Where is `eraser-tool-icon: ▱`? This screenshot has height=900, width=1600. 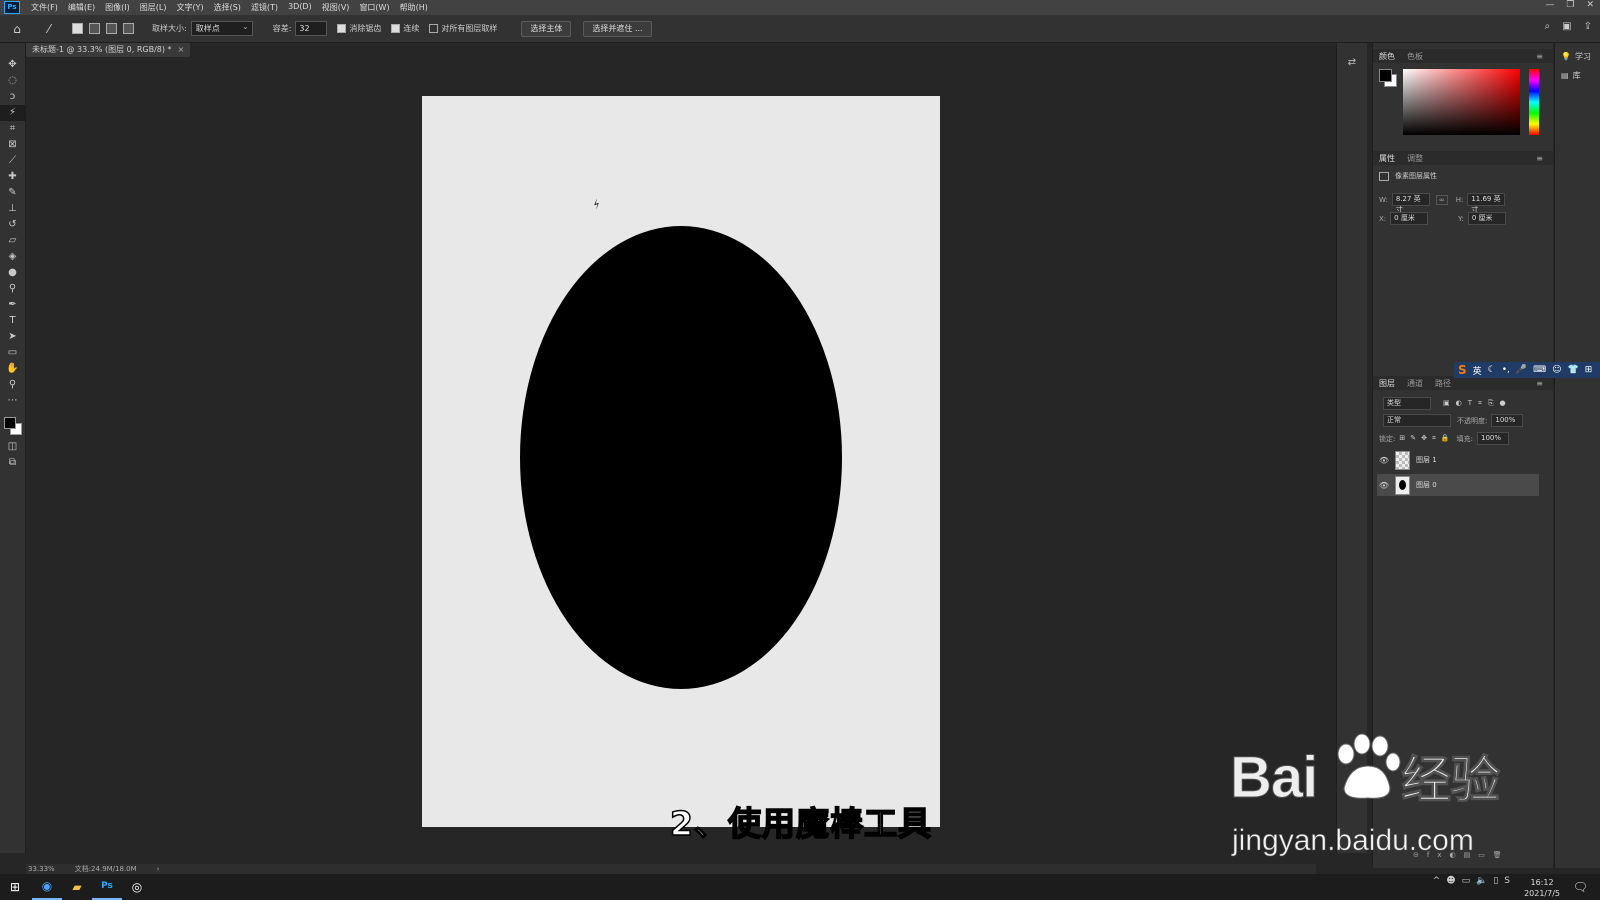 eraser-tool-icon: ▱ is located at coordinates (12, 241).